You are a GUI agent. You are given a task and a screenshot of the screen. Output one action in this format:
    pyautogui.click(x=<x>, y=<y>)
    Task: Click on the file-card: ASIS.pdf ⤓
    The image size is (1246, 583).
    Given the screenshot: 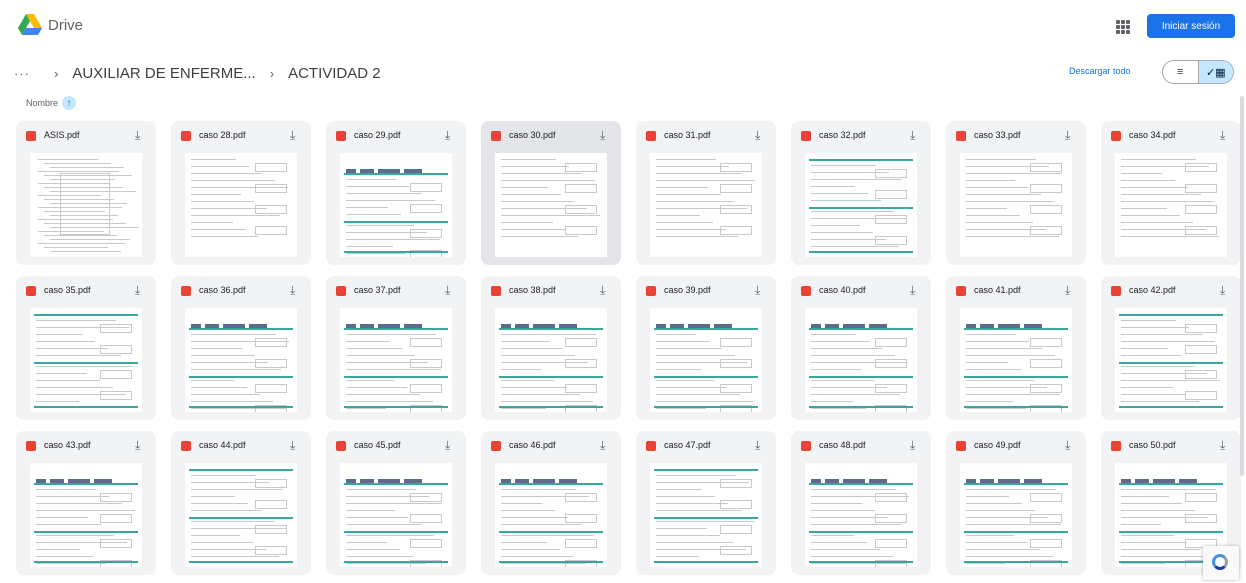 What is the action you would take?
    pyautogui.click(x=86, y=193)
    